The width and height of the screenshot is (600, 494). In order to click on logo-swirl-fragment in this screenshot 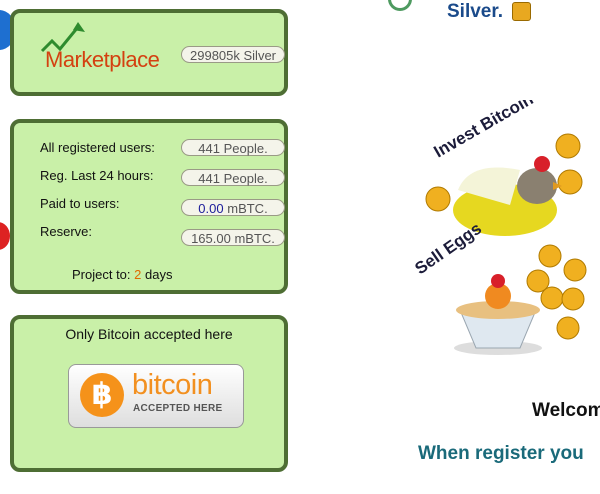, I will do `click(400, 5)`.